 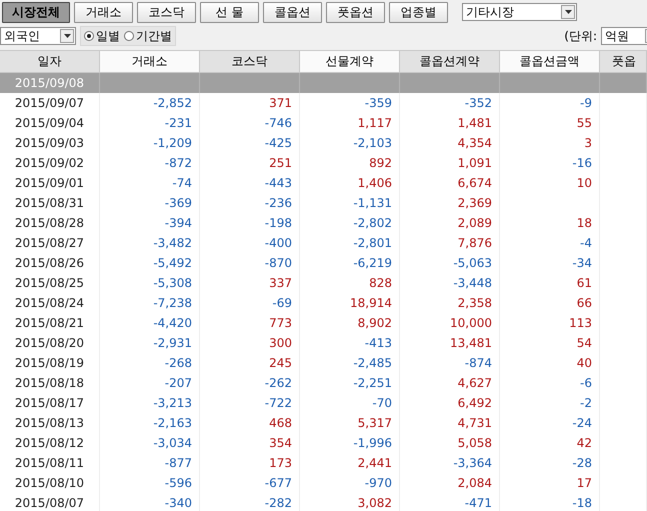 I want to click on column-header: 콜옵션계약, so click(x=450, y=61).